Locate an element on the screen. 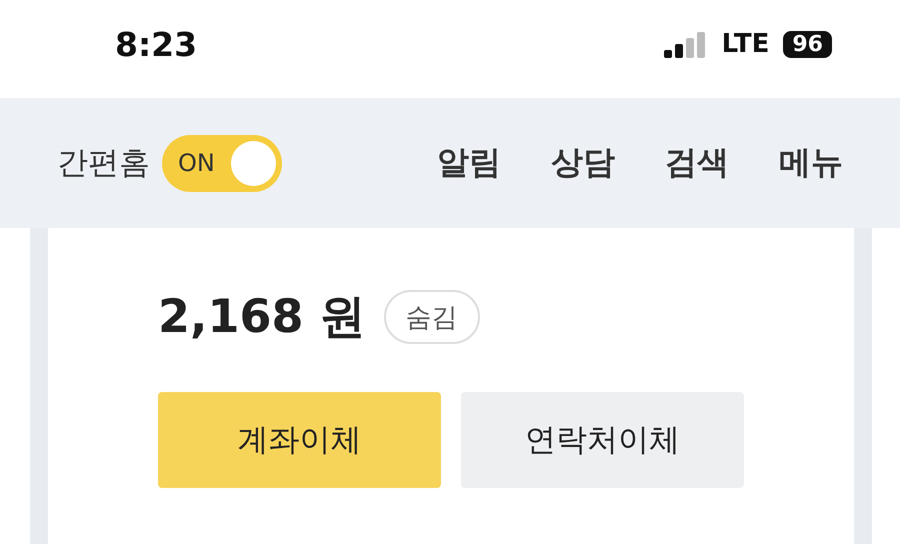  signal-icon is located at coordinates (686, 44).